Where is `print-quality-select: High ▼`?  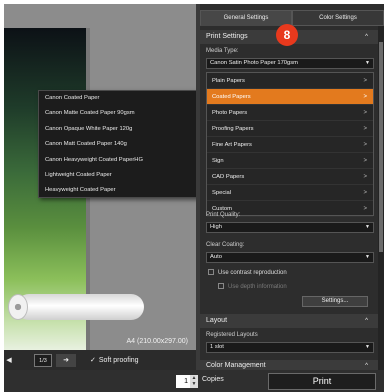 print-quality-select: High ▼ is located at coordinates (290, 227).